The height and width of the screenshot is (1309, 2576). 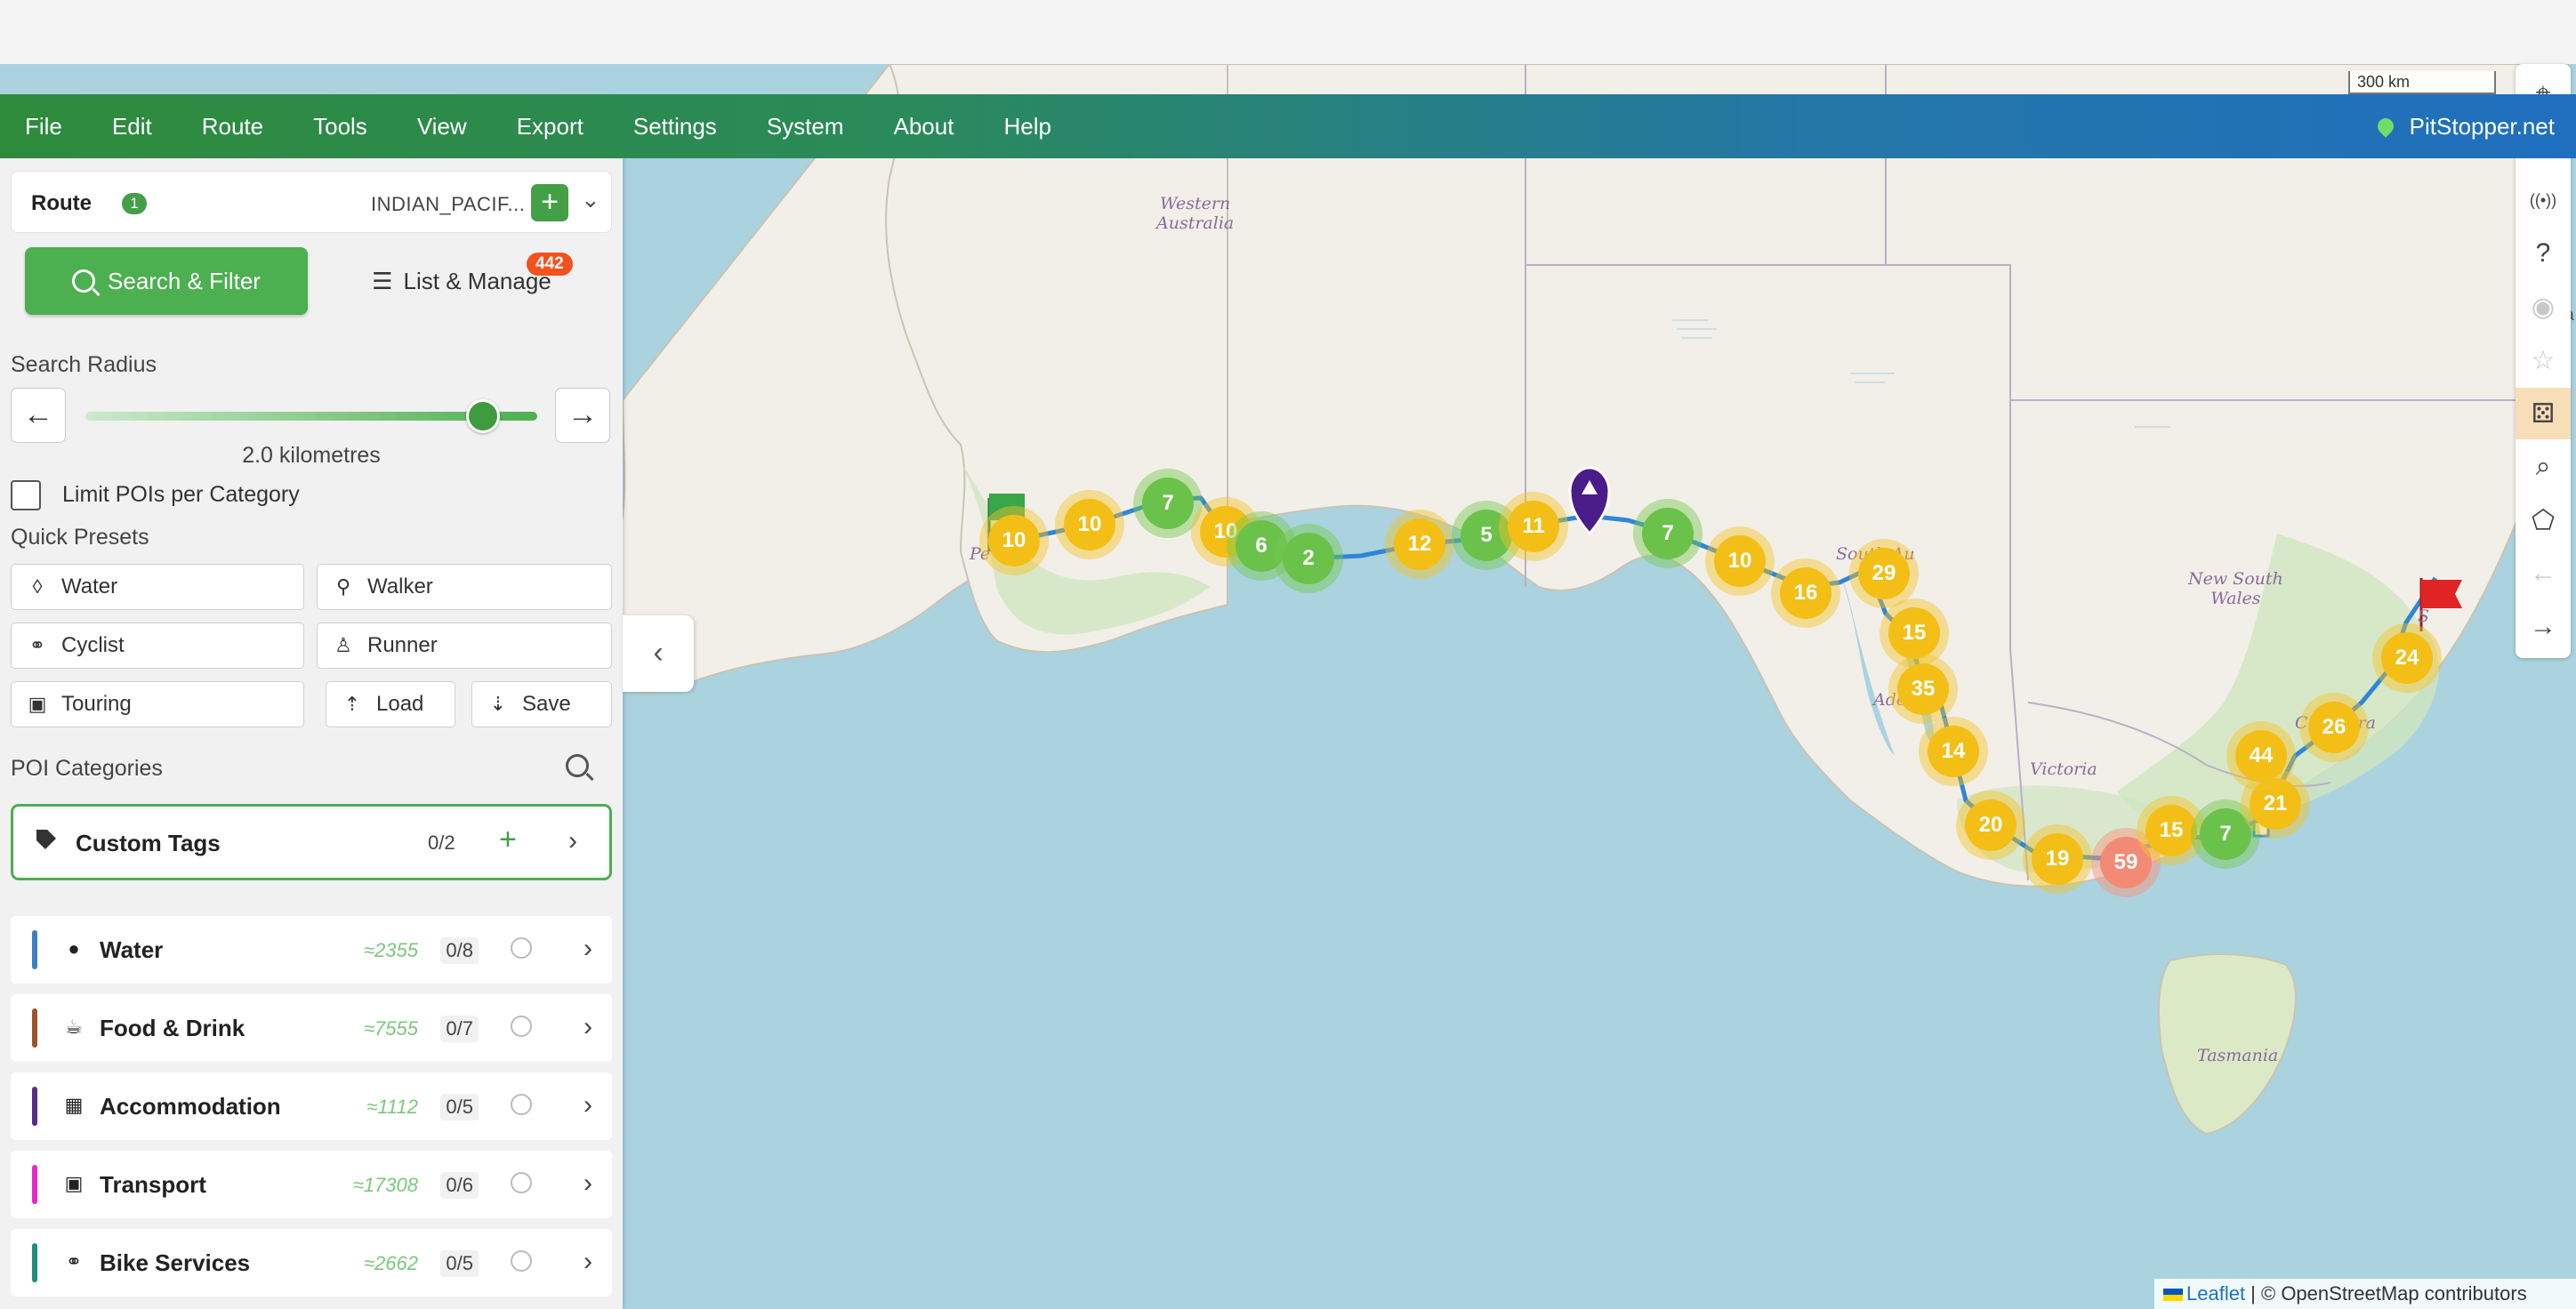 I want to click on category-approx-count: ≈17308, so click(x=385, y=1185).